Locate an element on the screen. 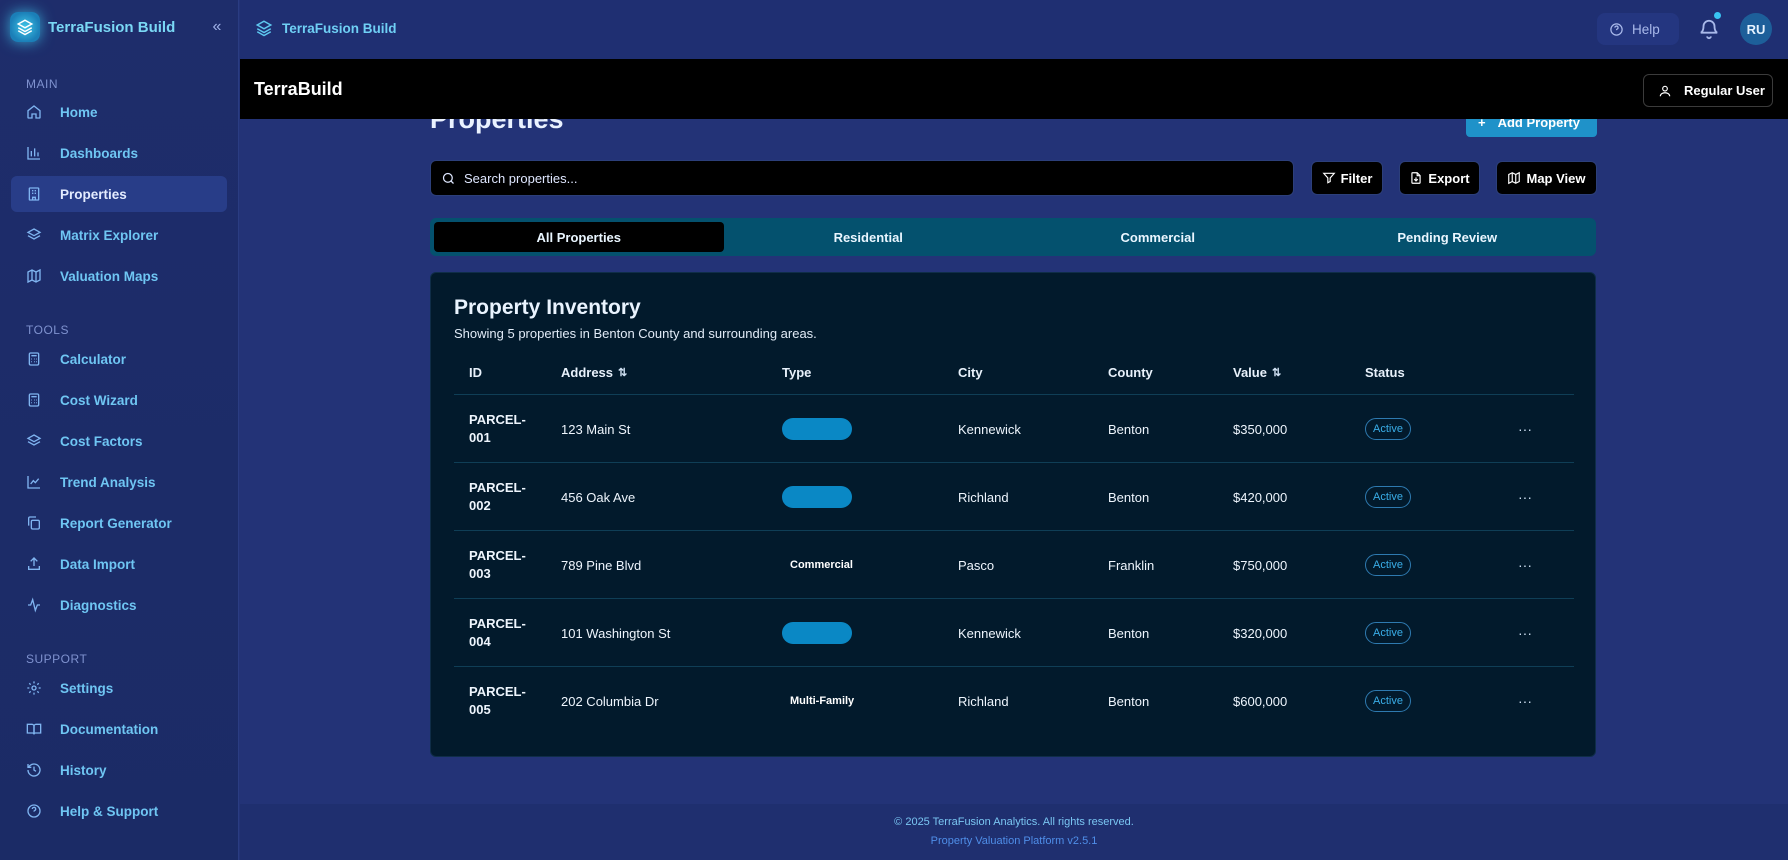 Image resolution: width=1788 pixels, height=860 pixels. filter-button: Filter is located at coordinates (1347, 178).